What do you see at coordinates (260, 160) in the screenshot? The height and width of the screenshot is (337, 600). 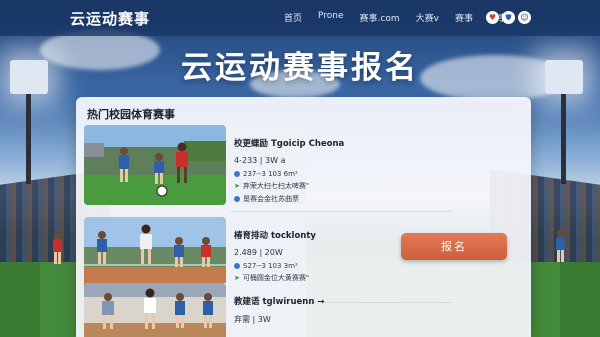 I see `event-date: 4-233 | 3W a` at bounding box center [260, 160].